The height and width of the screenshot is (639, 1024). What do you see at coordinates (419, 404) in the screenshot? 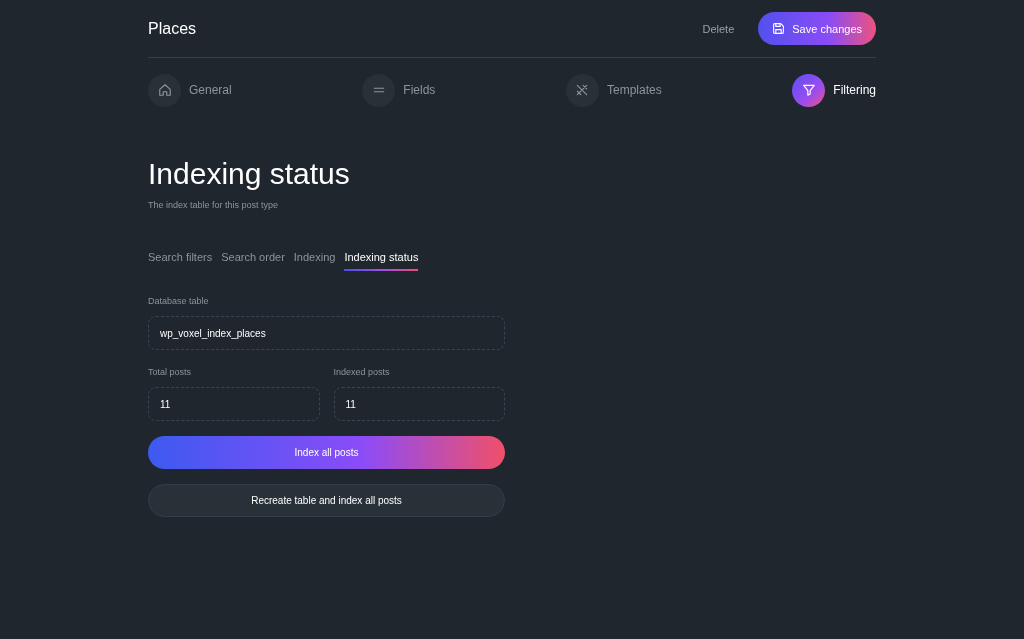
I see `indexed-posts-field: 11` at bounding box center [419, 404].